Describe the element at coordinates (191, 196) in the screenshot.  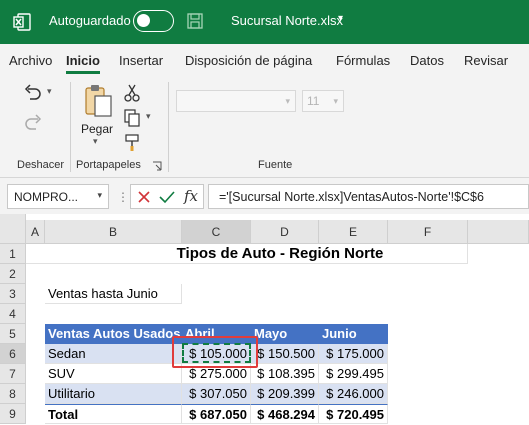
I see `insert-function-icon: fx` at that location.